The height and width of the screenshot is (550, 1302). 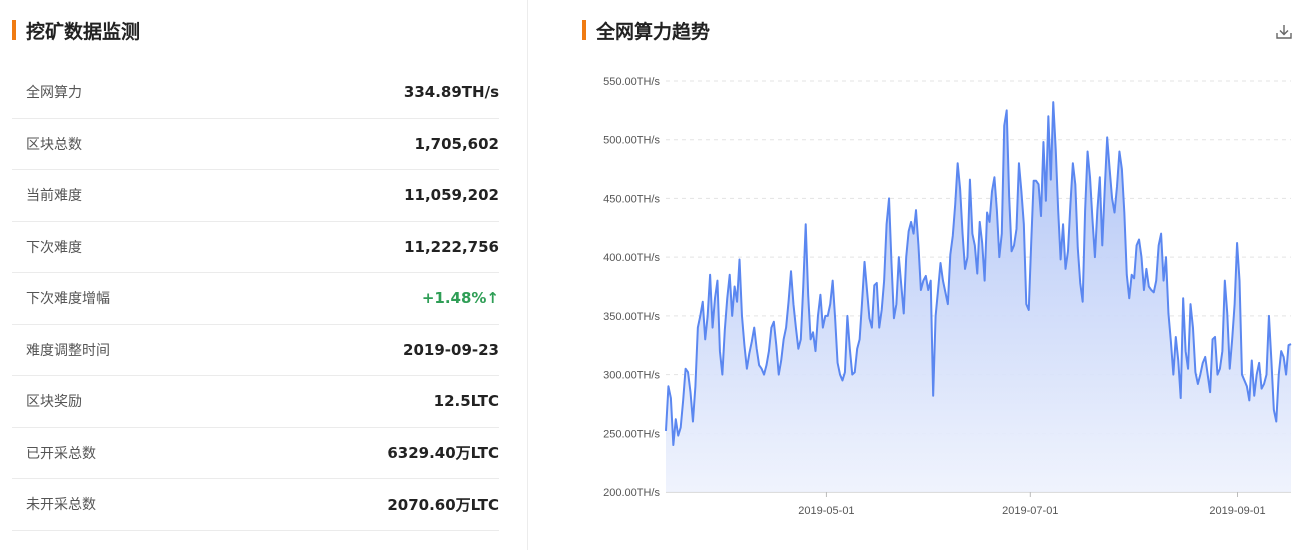 What do you see at coordinates (631, 258) in the screenshot?
I see `y-tick-label: 400.00TH/s` at bounding box center [631, 258].